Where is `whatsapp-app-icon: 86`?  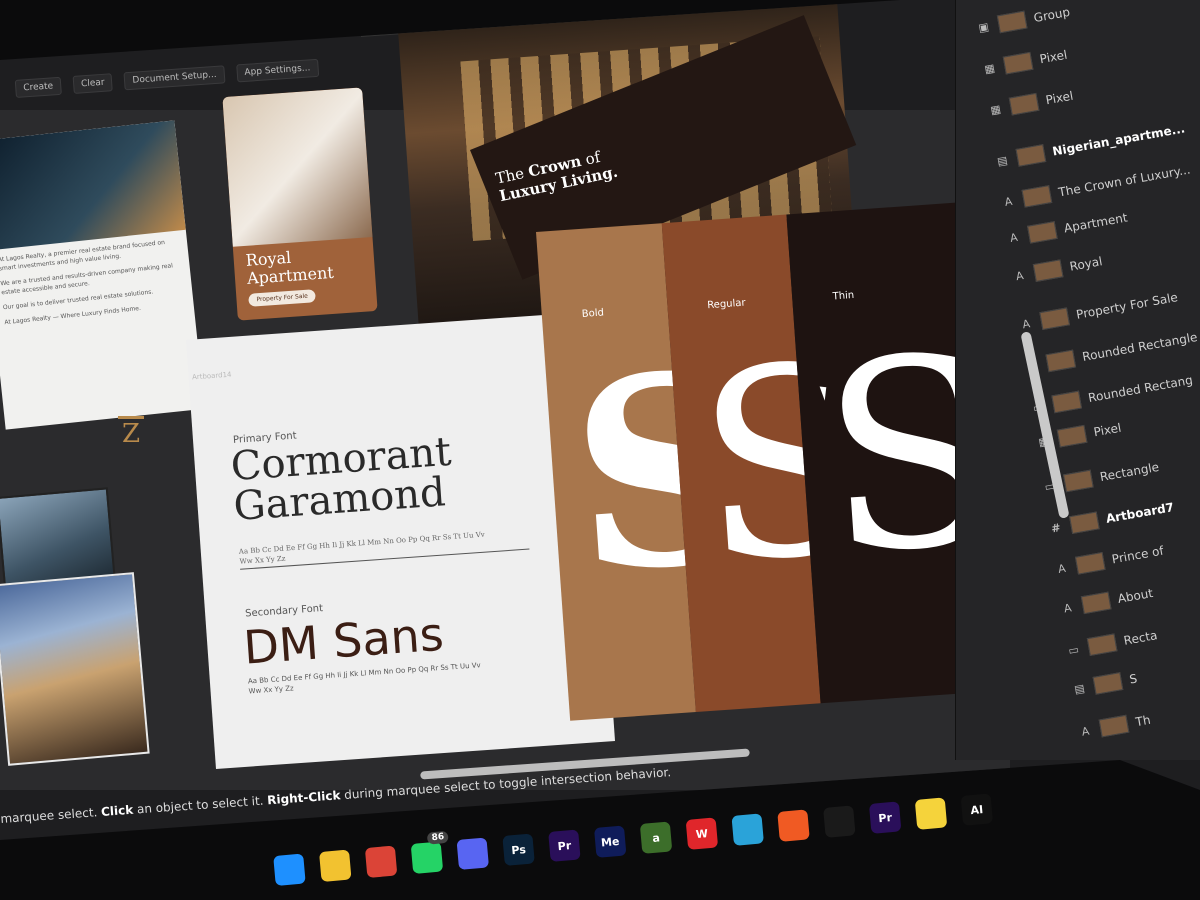
whatsapp-app-icon: 86 is located at coordinates (429, 852).